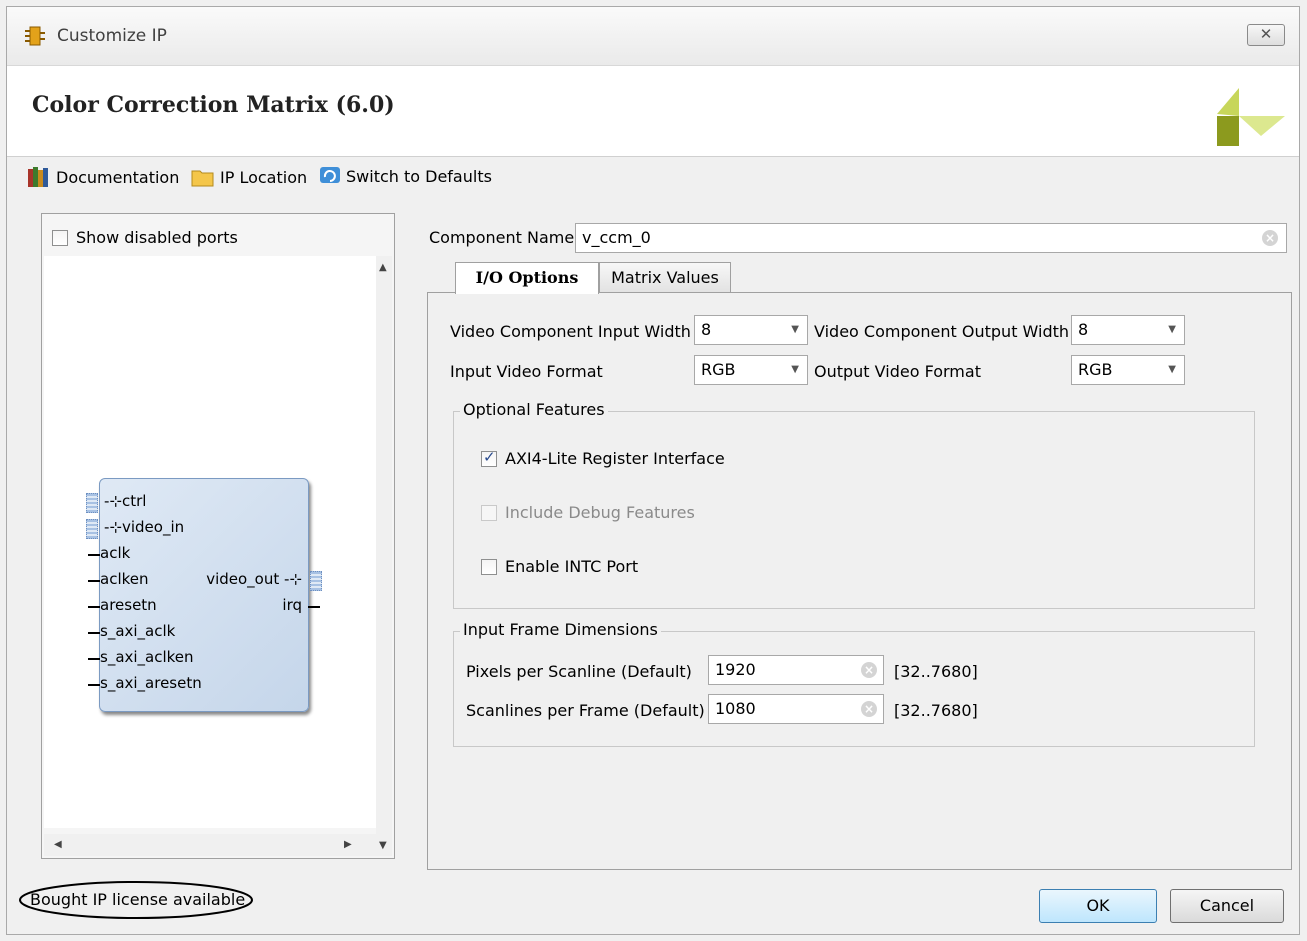 This screenshot has height=941, width=1307. Describe the element at coordinates (931, 238) in the screenshot. I see `component-name-input: v_ccm_0 ×` at that location.